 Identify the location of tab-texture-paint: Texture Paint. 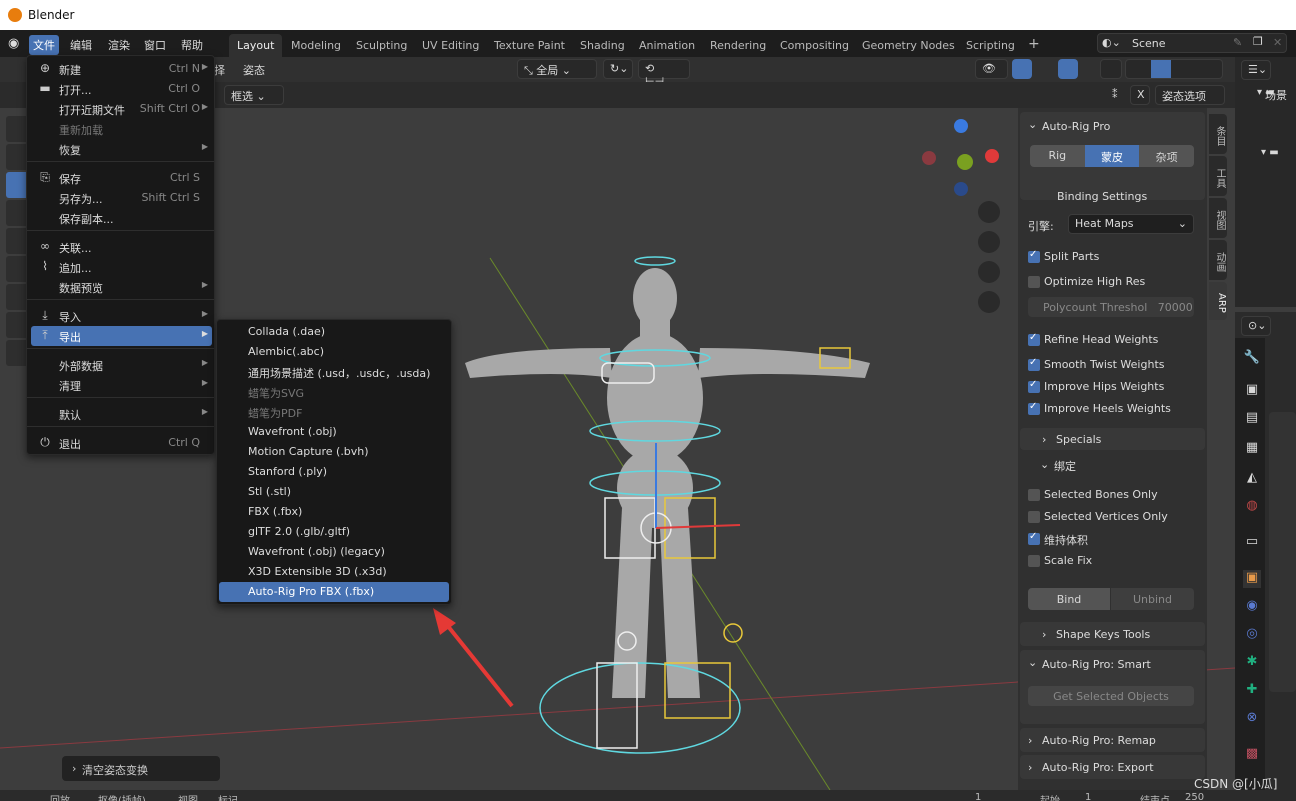
(529, 45).